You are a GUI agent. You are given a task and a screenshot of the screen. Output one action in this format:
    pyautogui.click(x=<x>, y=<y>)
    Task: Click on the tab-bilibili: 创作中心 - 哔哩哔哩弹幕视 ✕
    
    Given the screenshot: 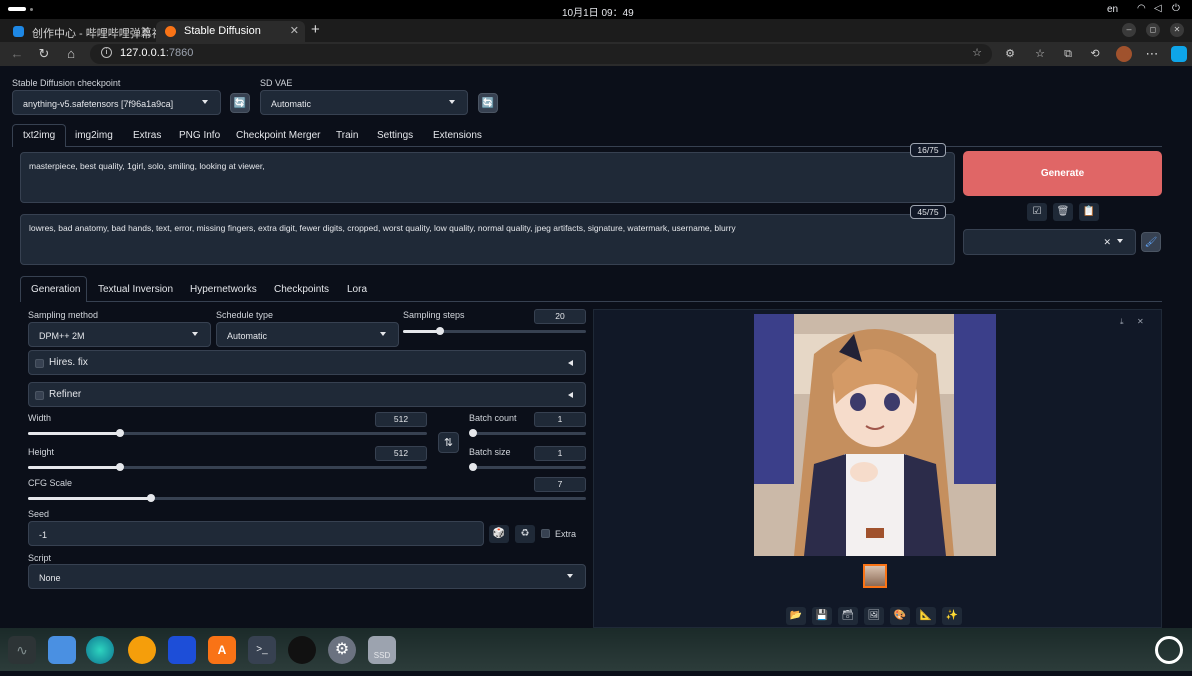 What is the action you would take?
    pyautogui.click(x=80, y=31)
    